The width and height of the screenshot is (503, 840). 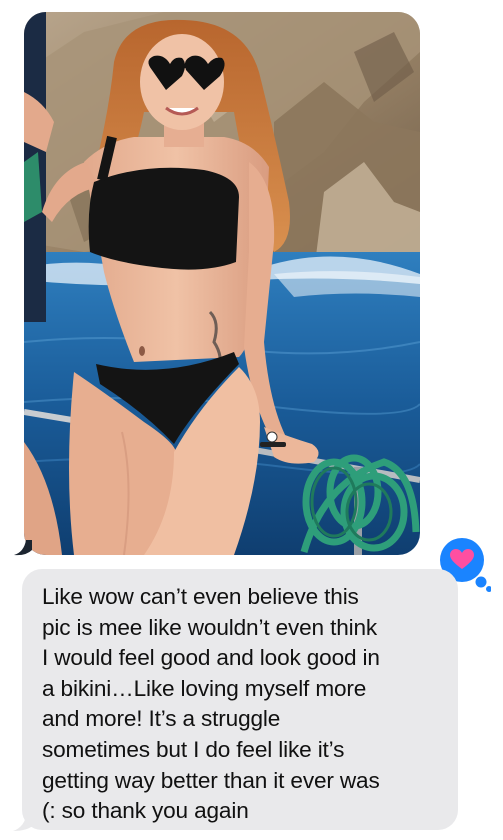 I want to click on text-bubble-tail, so click(x=24, y=821).